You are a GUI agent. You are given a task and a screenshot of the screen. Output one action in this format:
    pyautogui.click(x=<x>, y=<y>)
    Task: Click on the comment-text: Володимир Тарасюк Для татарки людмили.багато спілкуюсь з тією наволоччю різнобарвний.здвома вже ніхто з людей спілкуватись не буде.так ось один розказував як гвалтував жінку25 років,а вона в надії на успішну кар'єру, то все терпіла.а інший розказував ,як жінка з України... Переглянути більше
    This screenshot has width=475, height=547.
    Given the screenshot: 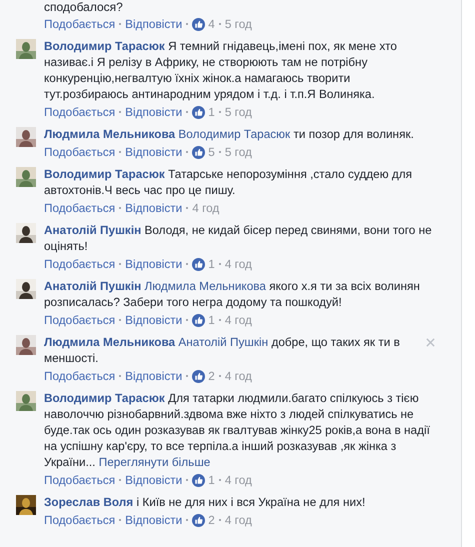 What is the action you would take?
    pyautogui.click(x=237, y=430)
    